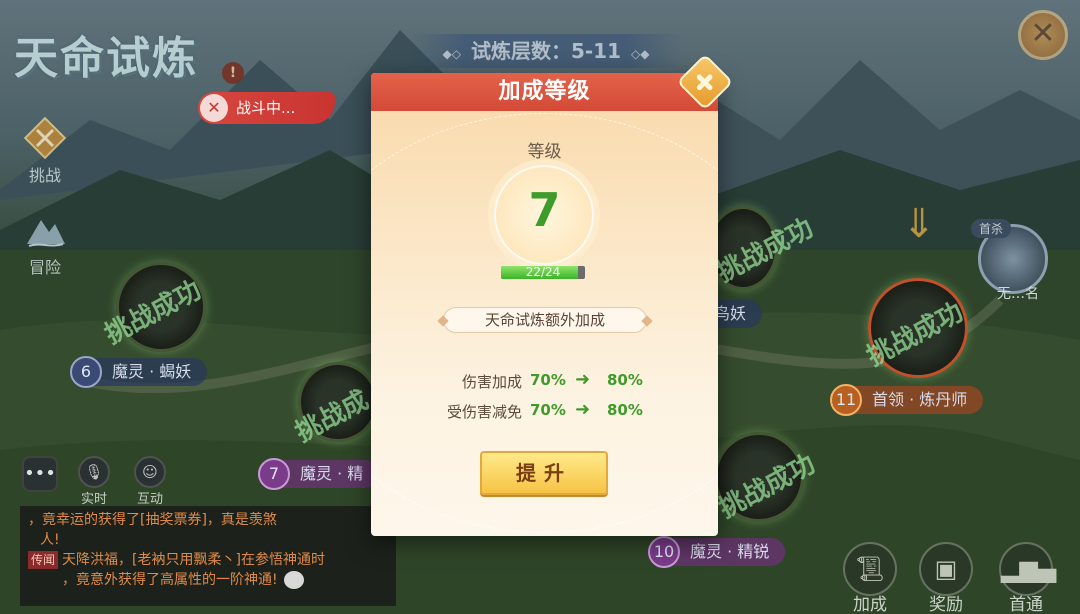 The height and width of the screenshot is (614, 1080). What do you see at coordinates (149, 499) in the screenshot?
I see `chat-button-label: 互动` at bounding box center [149, 499].